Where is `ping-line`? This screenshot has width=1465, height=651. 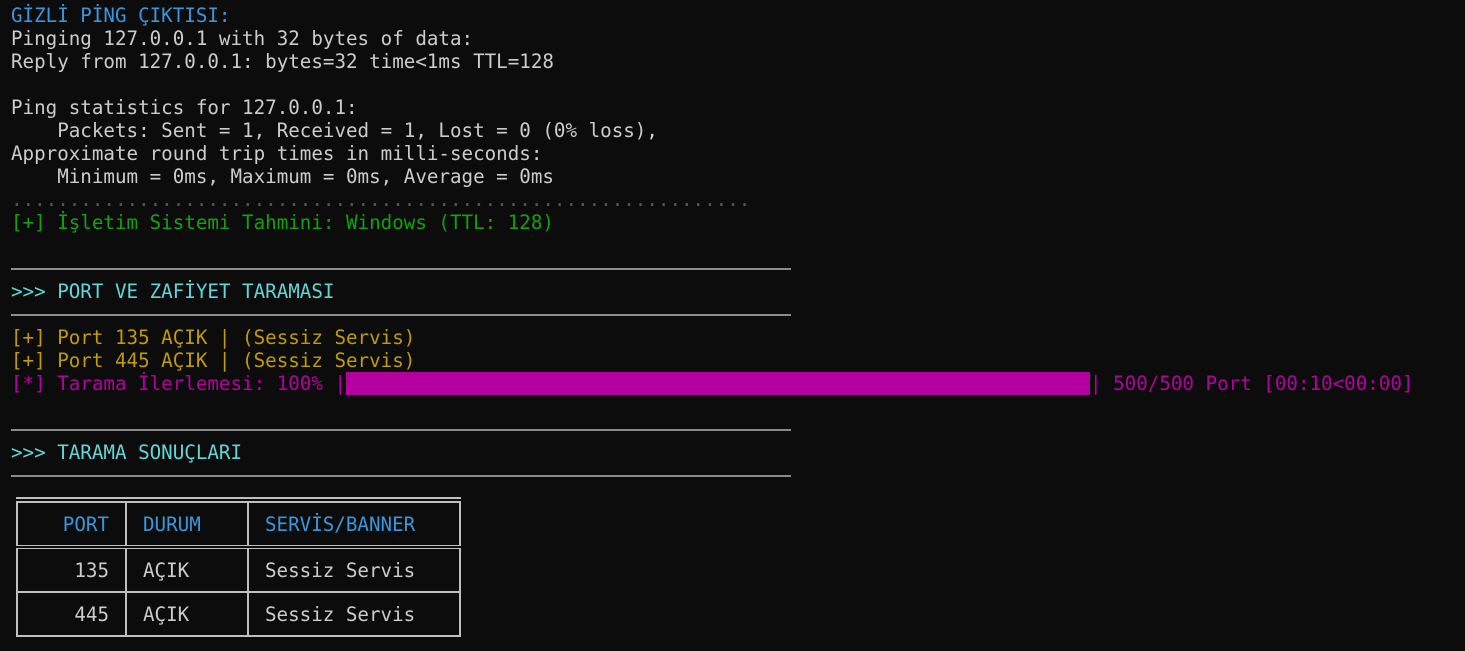 ping-line is located at coordinates (738, 84).